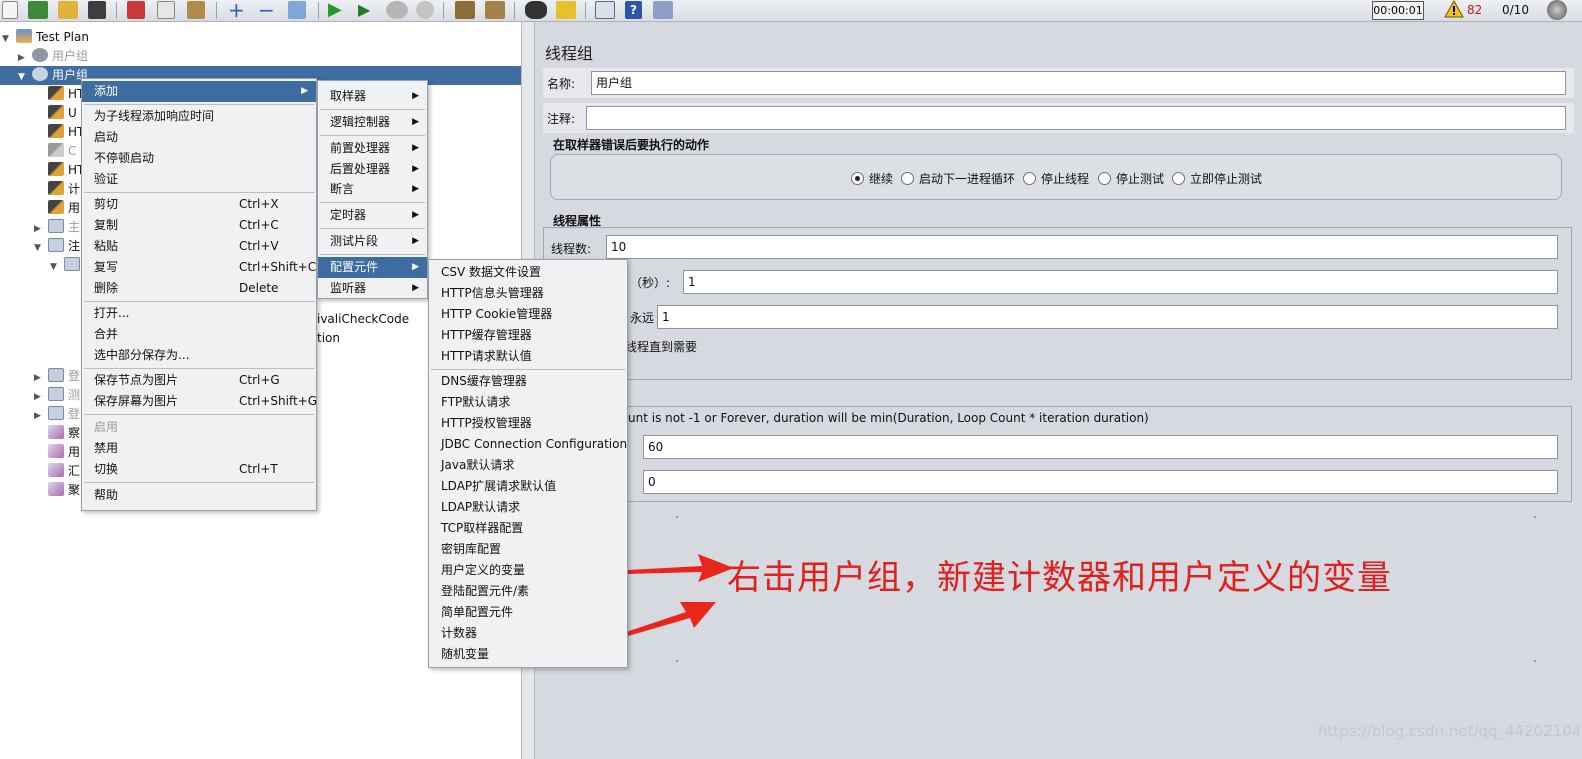 The image size is (1582, 759). I want to click on globe-icon, so click(1557, 10).